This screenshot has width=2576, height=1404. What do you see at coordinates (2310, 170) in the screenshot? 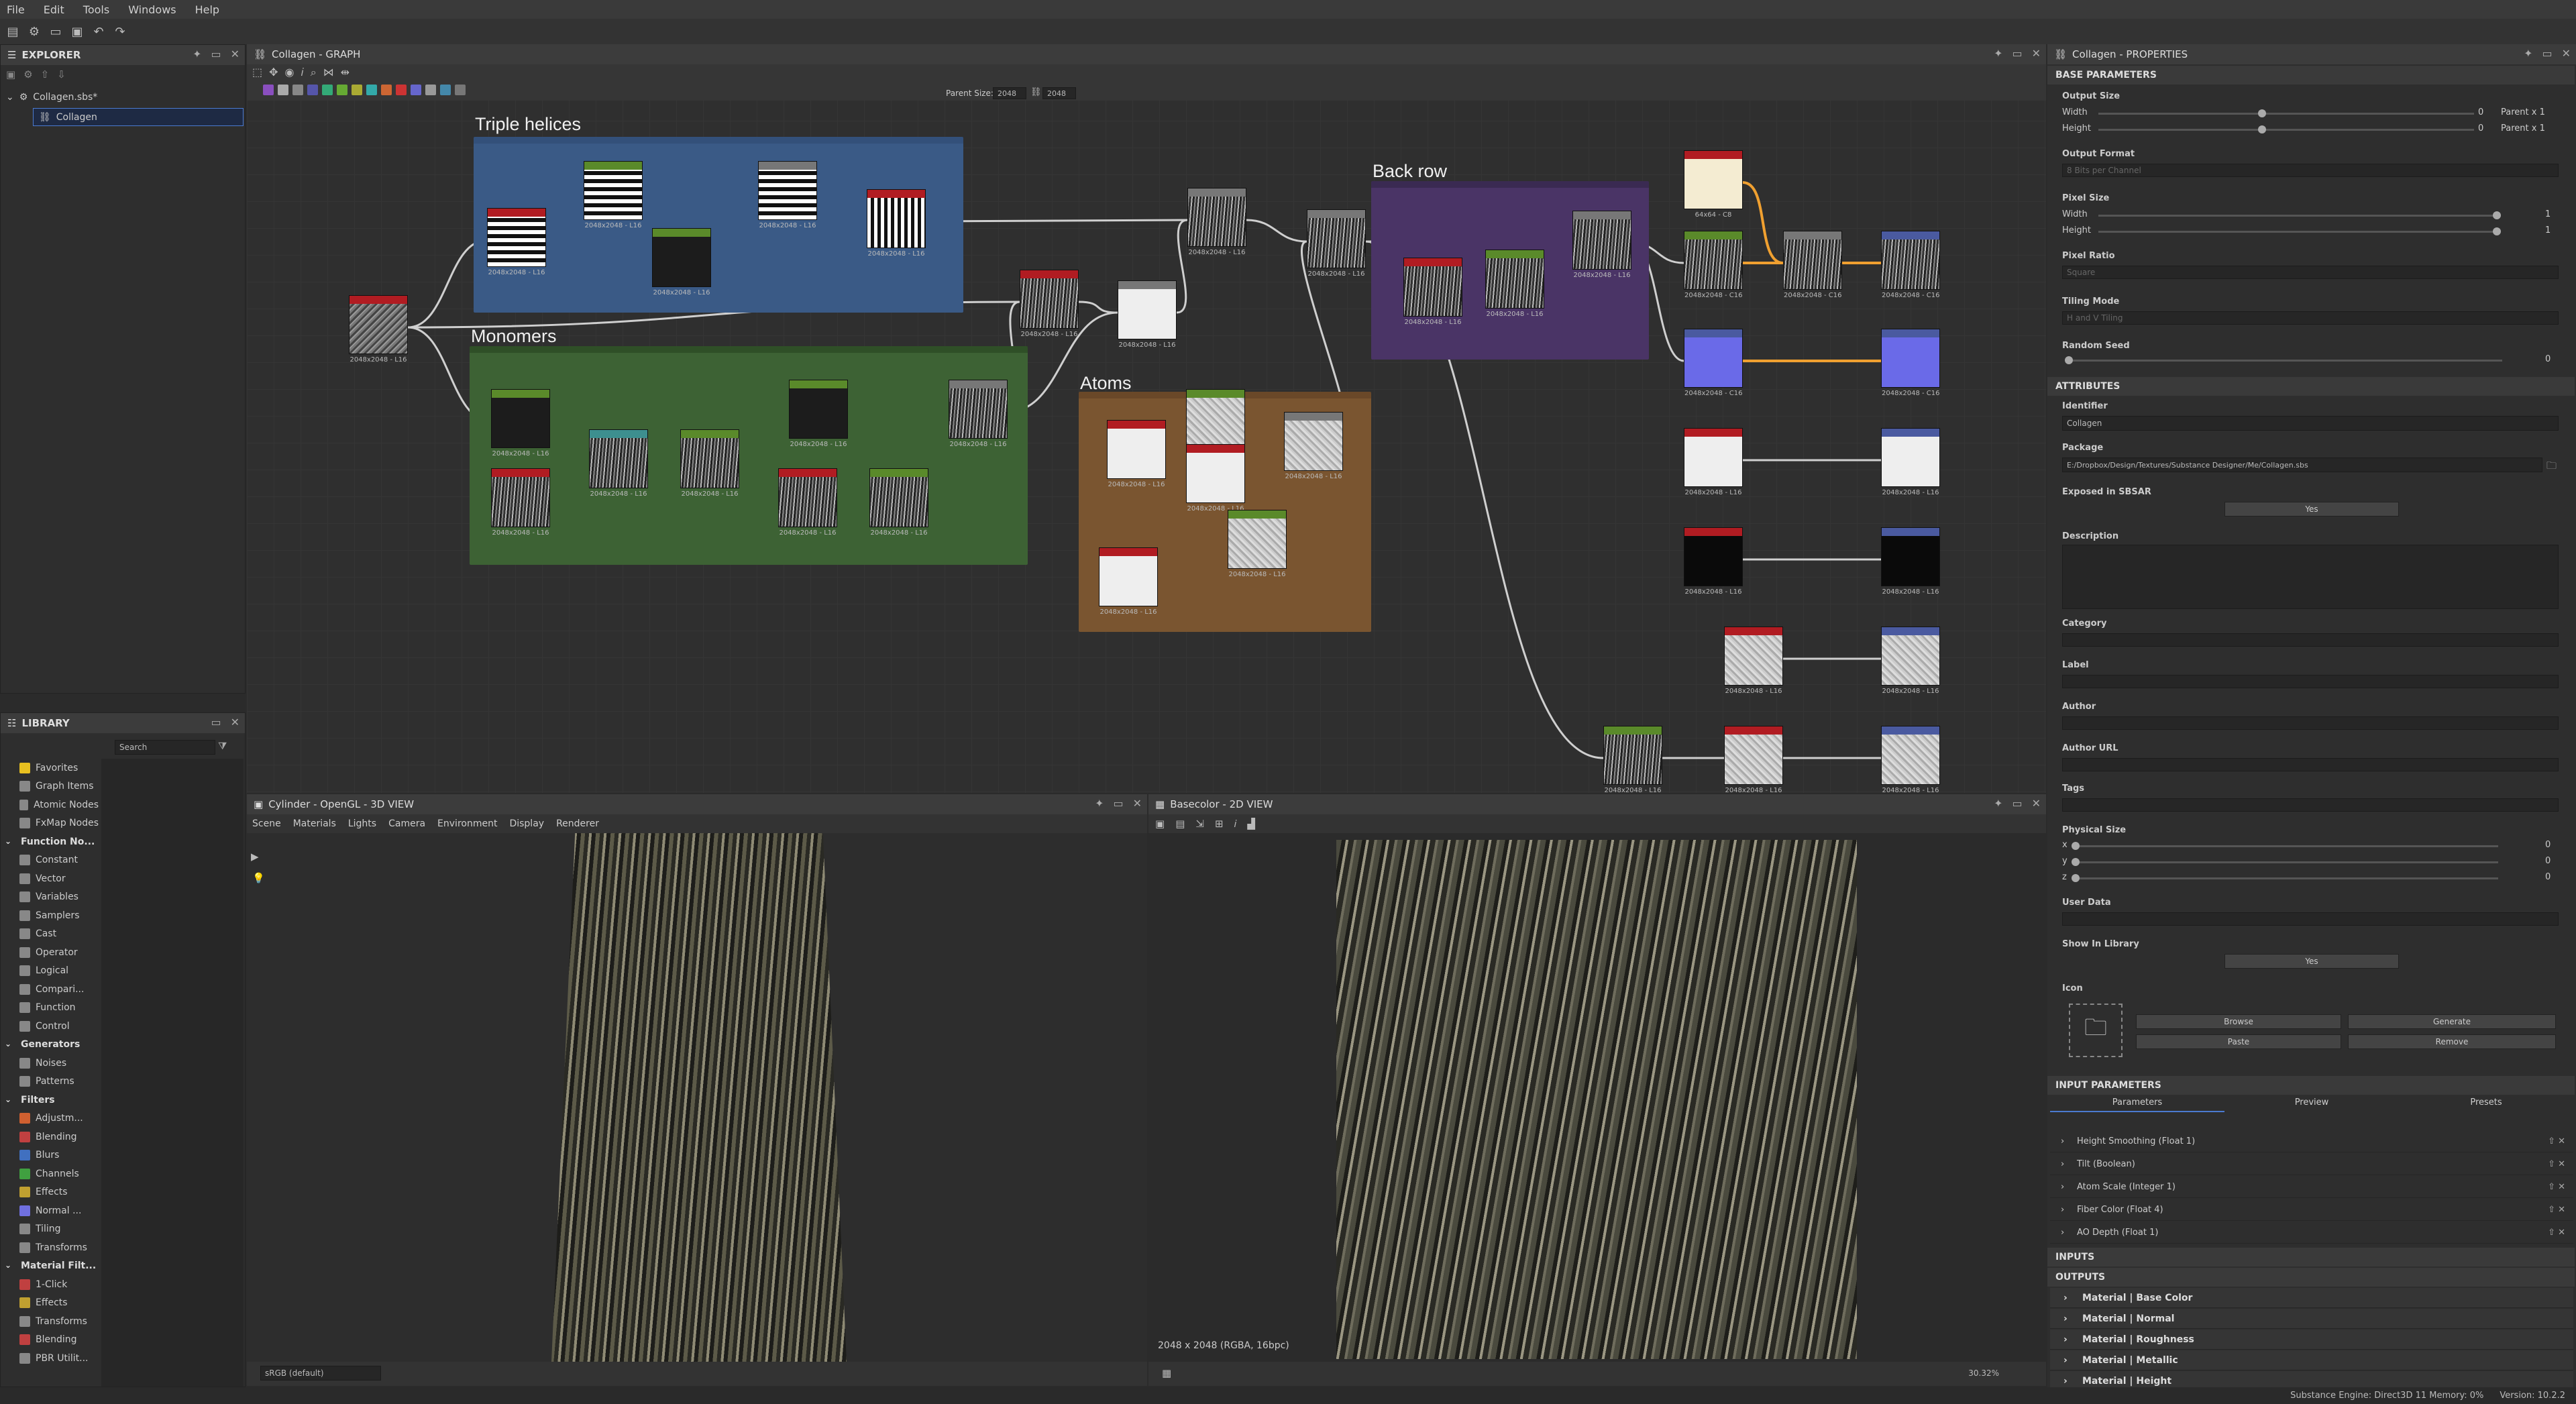
I see `output-format-select: 8 Bits per Channel` at bounding box center [2310, 170].